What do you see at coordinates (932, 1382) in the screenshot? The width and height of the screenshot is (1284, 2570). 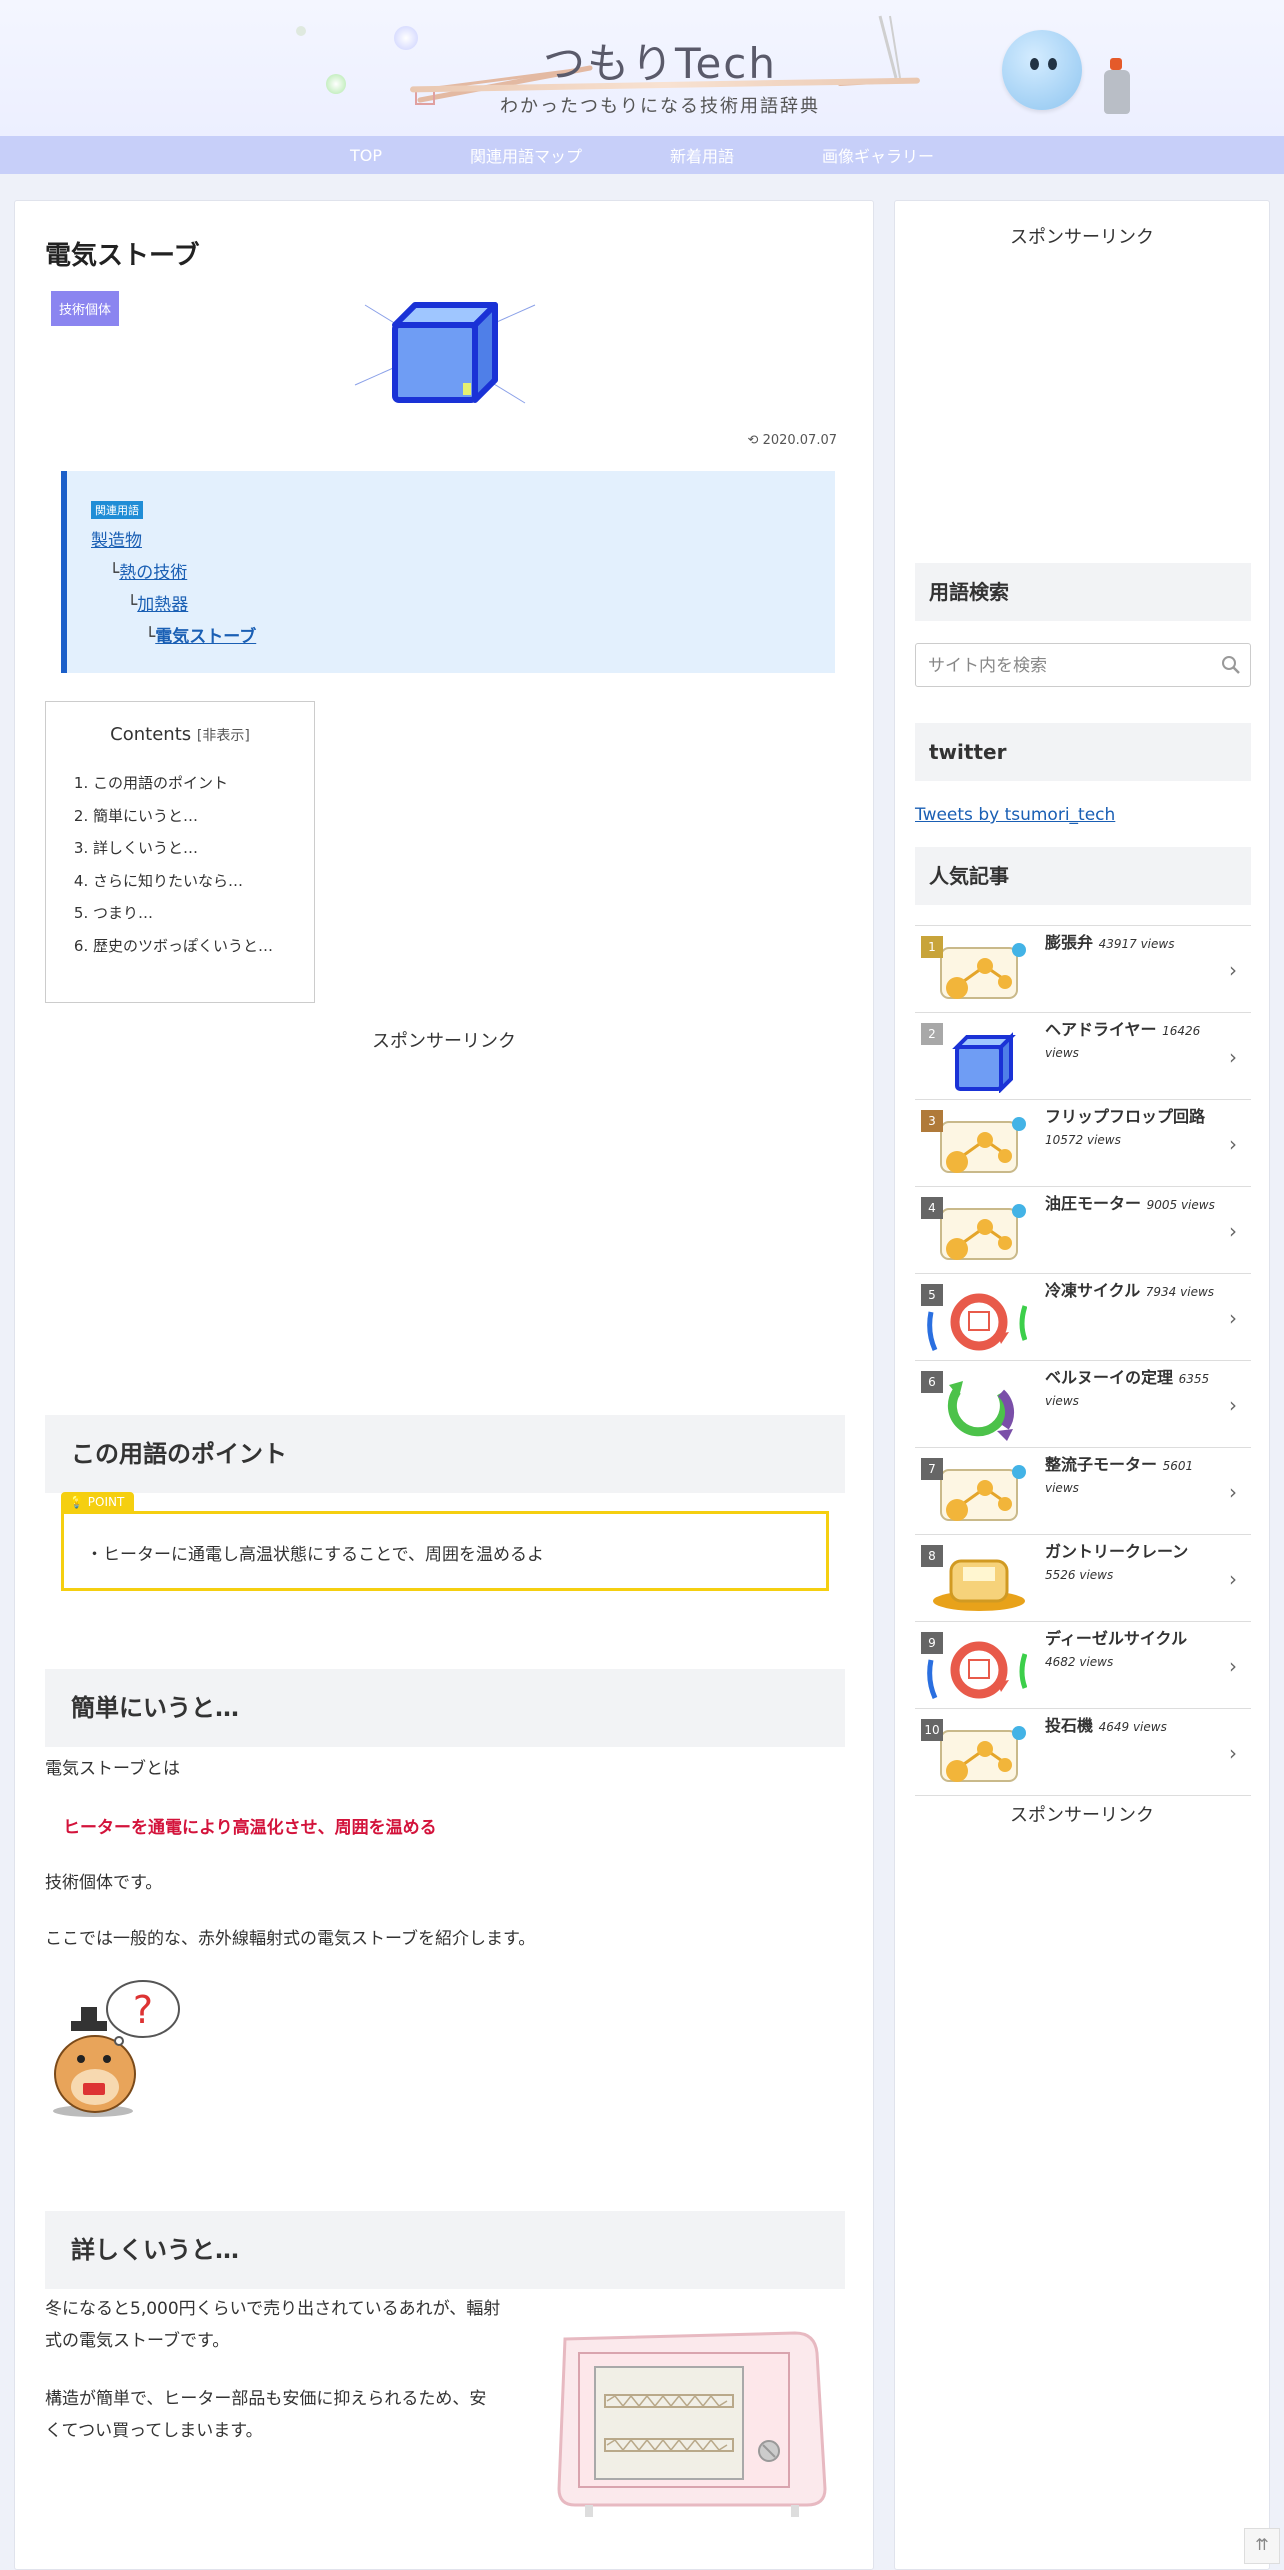 I see `rank-badge: 6` at bounding box center [932, 1382].